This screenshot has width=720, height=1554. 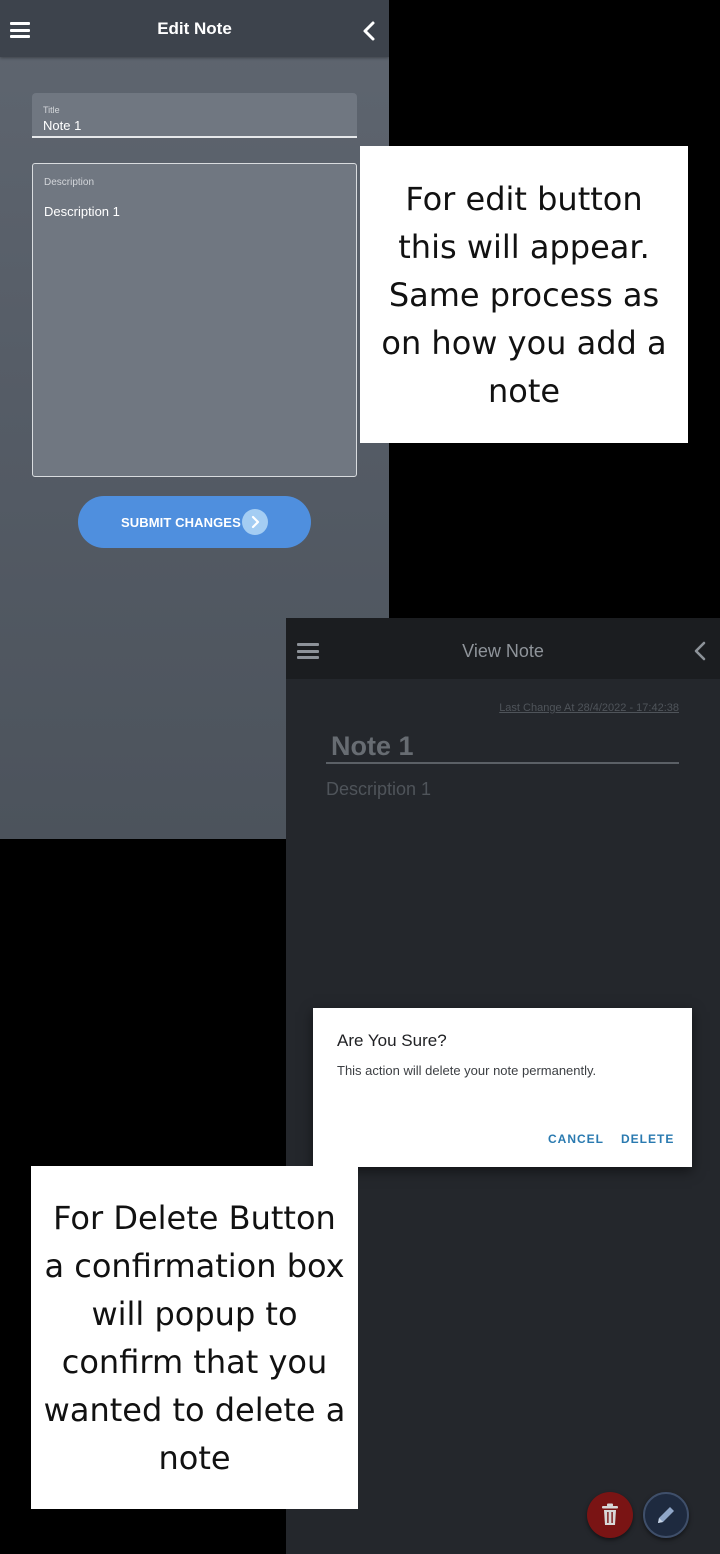 I want to click on chevron-right-icon, so click(x=255, y=522).